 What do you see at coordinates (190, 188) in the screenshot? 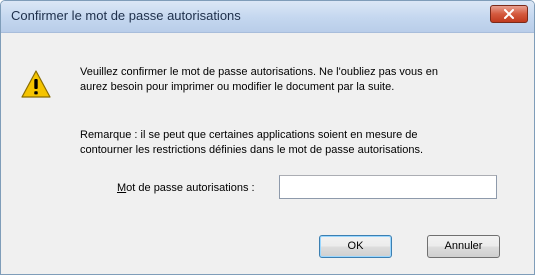
I see `password-label-text: ot de passe autorisations :` at bounding box center [190, 188].